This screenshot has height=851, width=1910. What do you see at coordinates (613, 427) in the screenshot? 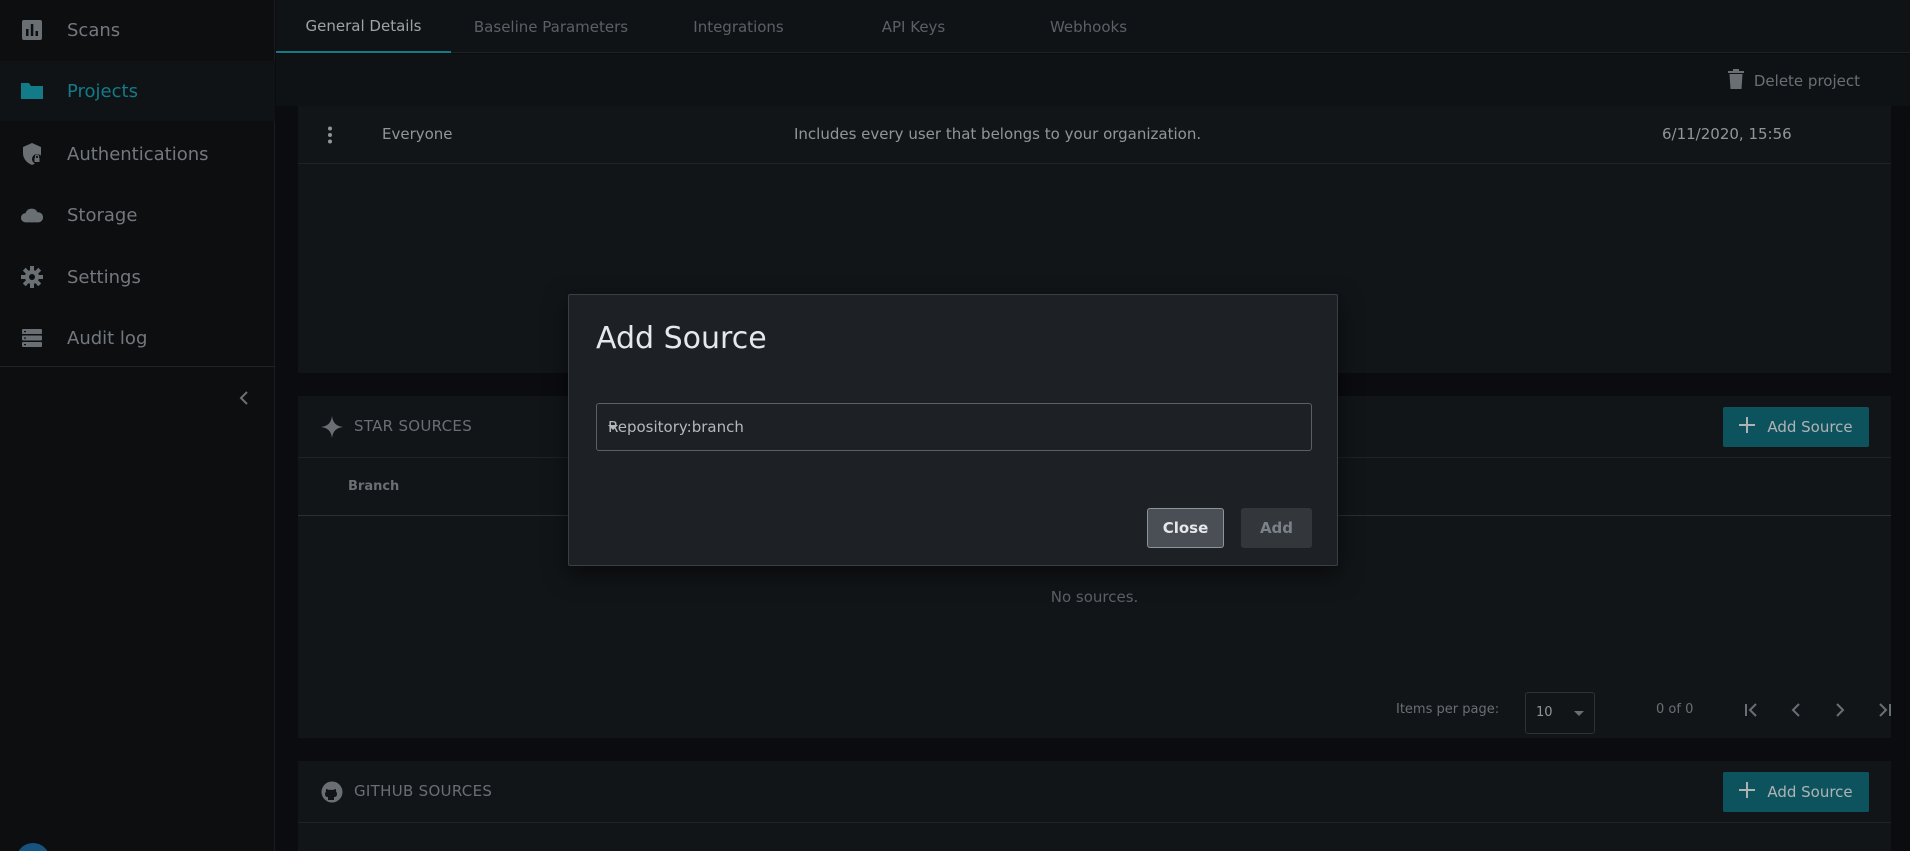
I see `caret-down-icon` at bounding box center [613, 427].